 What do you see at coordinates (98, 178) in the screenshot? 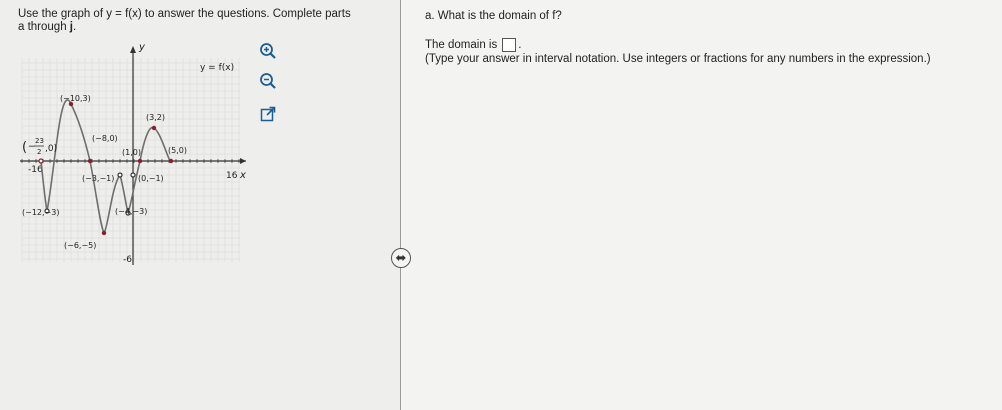
I see `point-label: (−3,−1)` at bounding box center [98, 178].